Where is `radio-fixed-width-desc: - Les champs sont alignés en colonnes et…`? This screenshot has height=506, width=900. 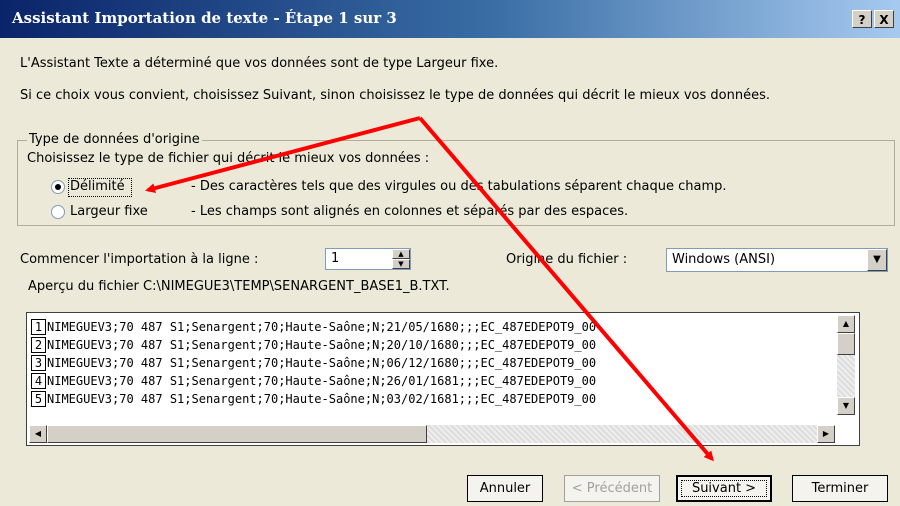
radio-fixed-width-desc: - Les champs sont alignés en colonnes et… is located at coordinates (410, 211).